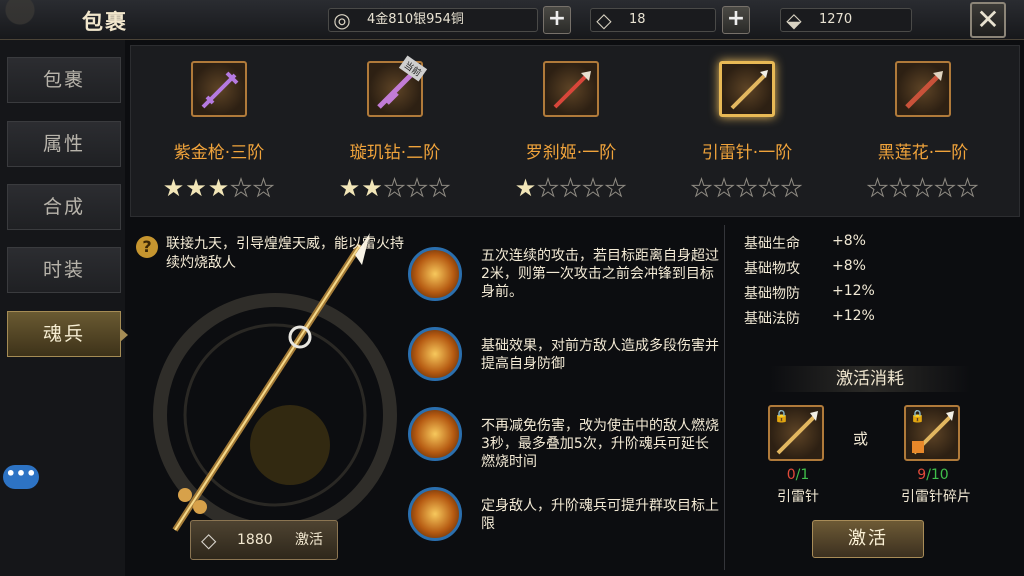 Image resolution: width=1024 pixels, height=576 pixels. Describe the element at coordinates (64, 144) in the screenshot. I see `tab-attributes: 属性` at that location.